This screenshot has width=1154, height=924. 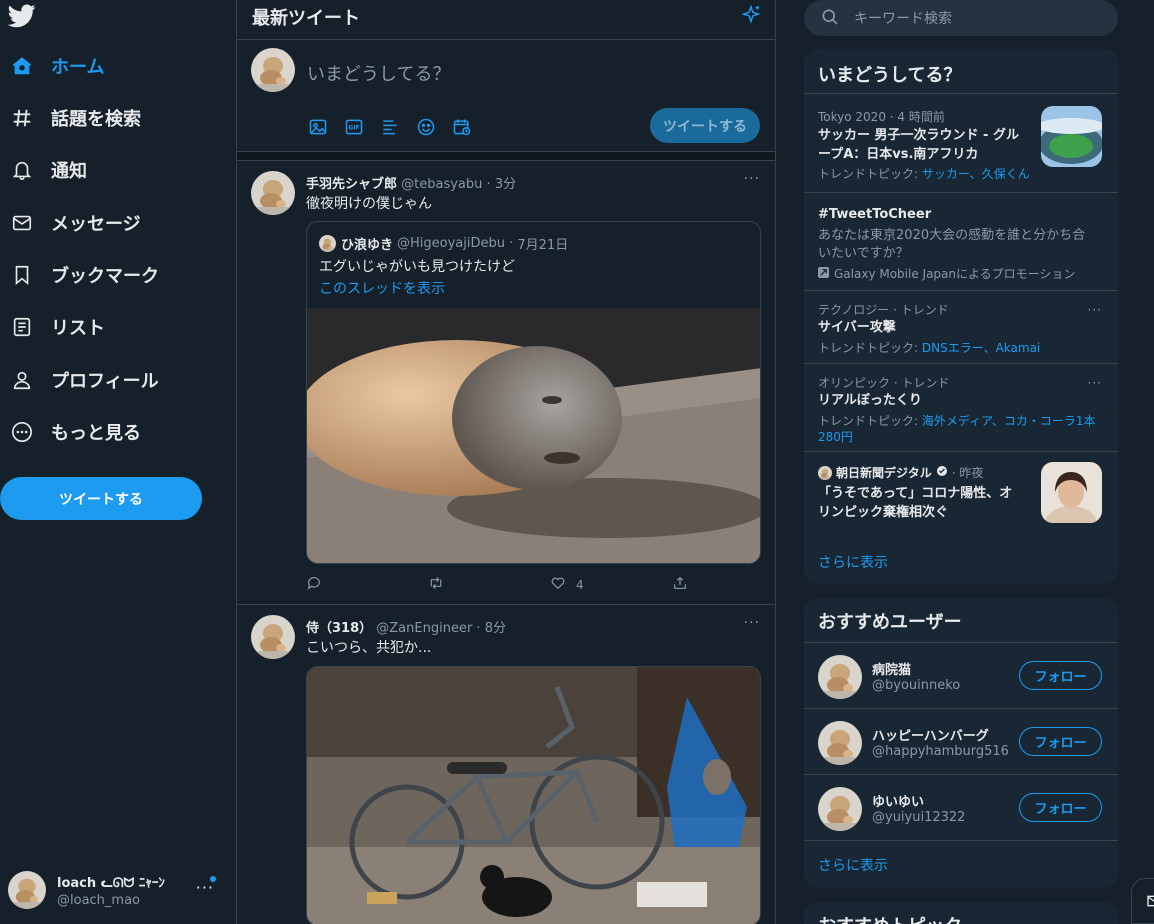 What do you see at coordinates (751, 15) in the screenshot?
I see `sparkle-icon` at bounding box center [751, 15].